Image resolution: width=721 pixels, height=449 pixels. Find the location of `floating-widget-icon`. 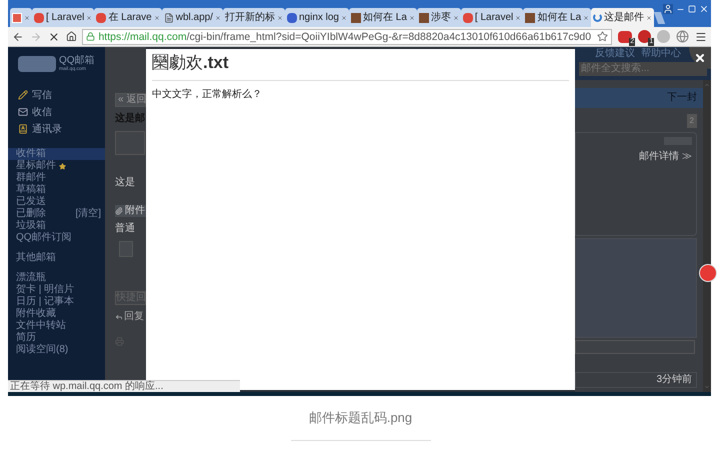

floating-widget-icon is located at coordinates (708, 273).